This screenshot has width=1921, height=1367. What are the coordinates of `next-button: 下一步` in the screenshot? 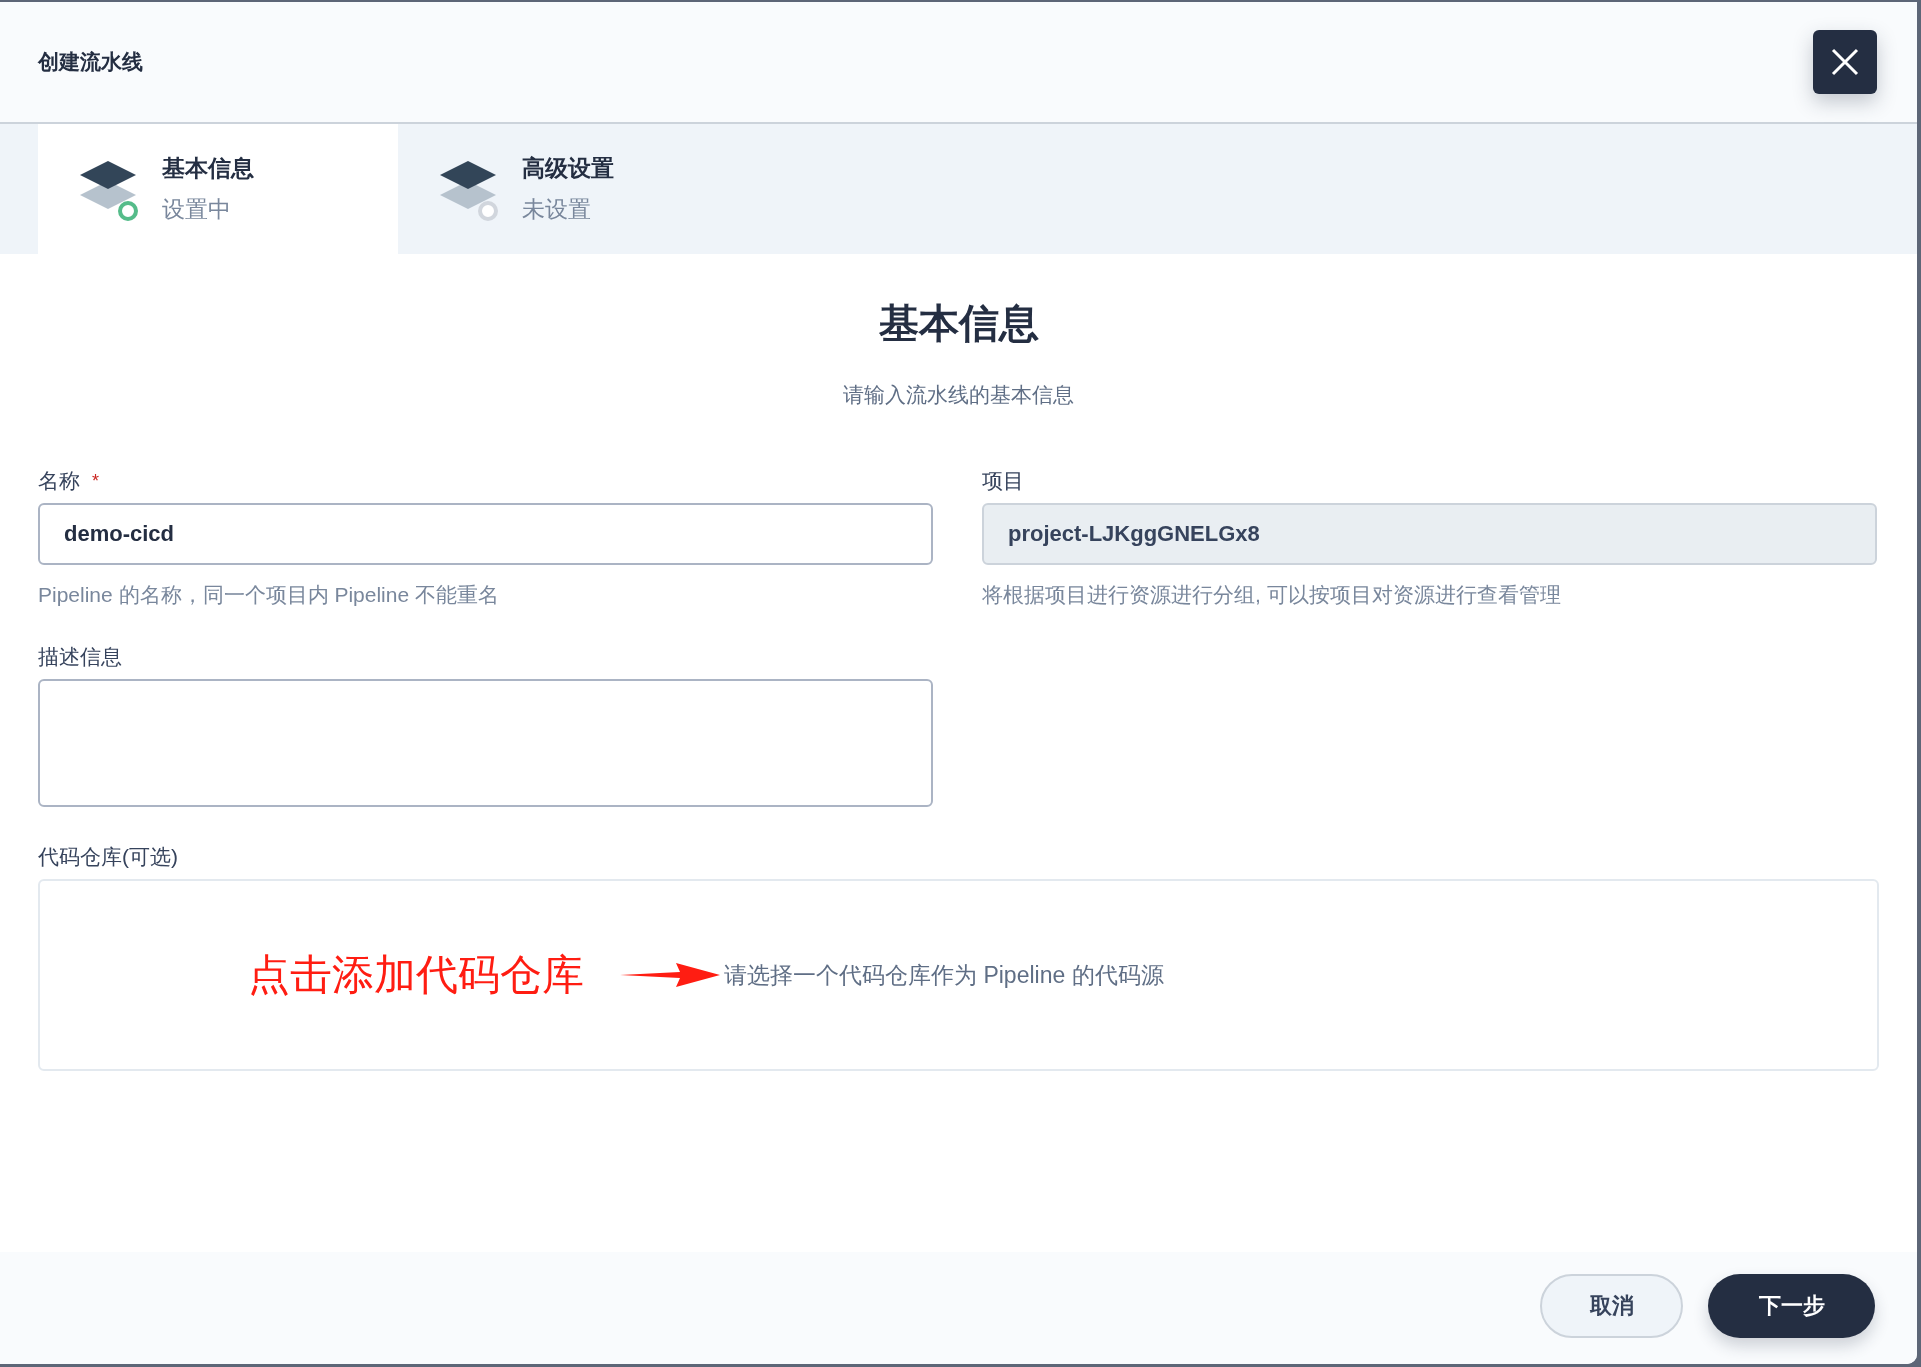 It's located at (1791, 1306).